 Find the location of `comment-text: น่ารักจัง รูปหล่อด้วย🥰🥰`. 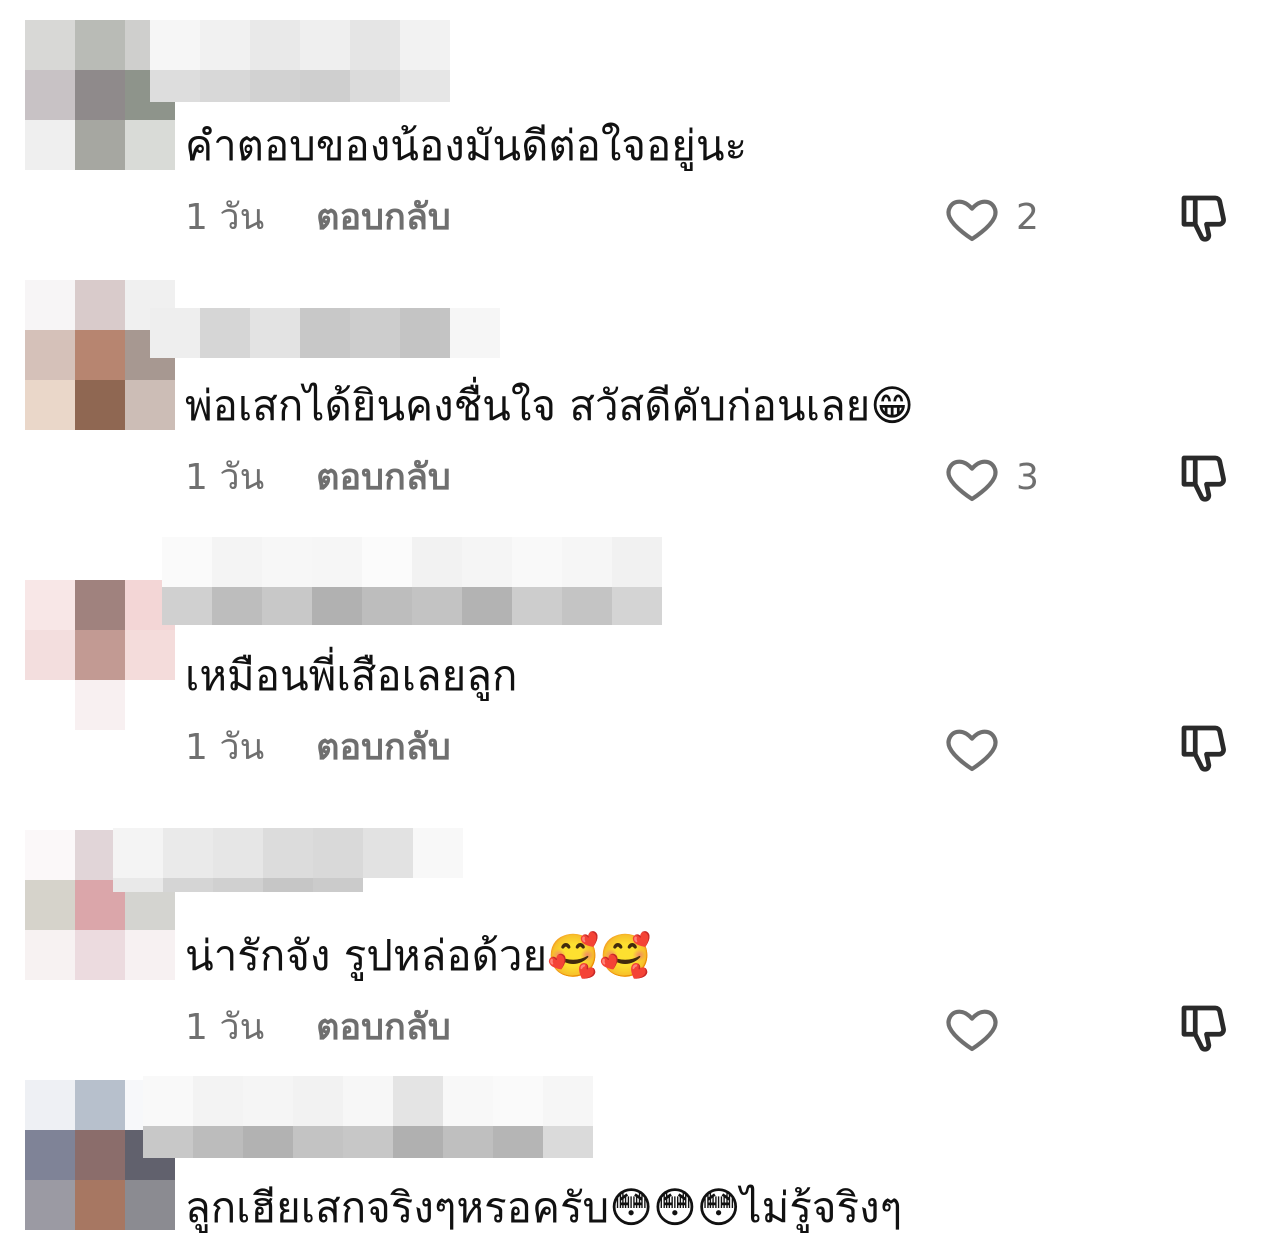

comment-text: น่ารักจัง รูปหล่อด้วย🥰🥰 is located at coordinates (418, 955).